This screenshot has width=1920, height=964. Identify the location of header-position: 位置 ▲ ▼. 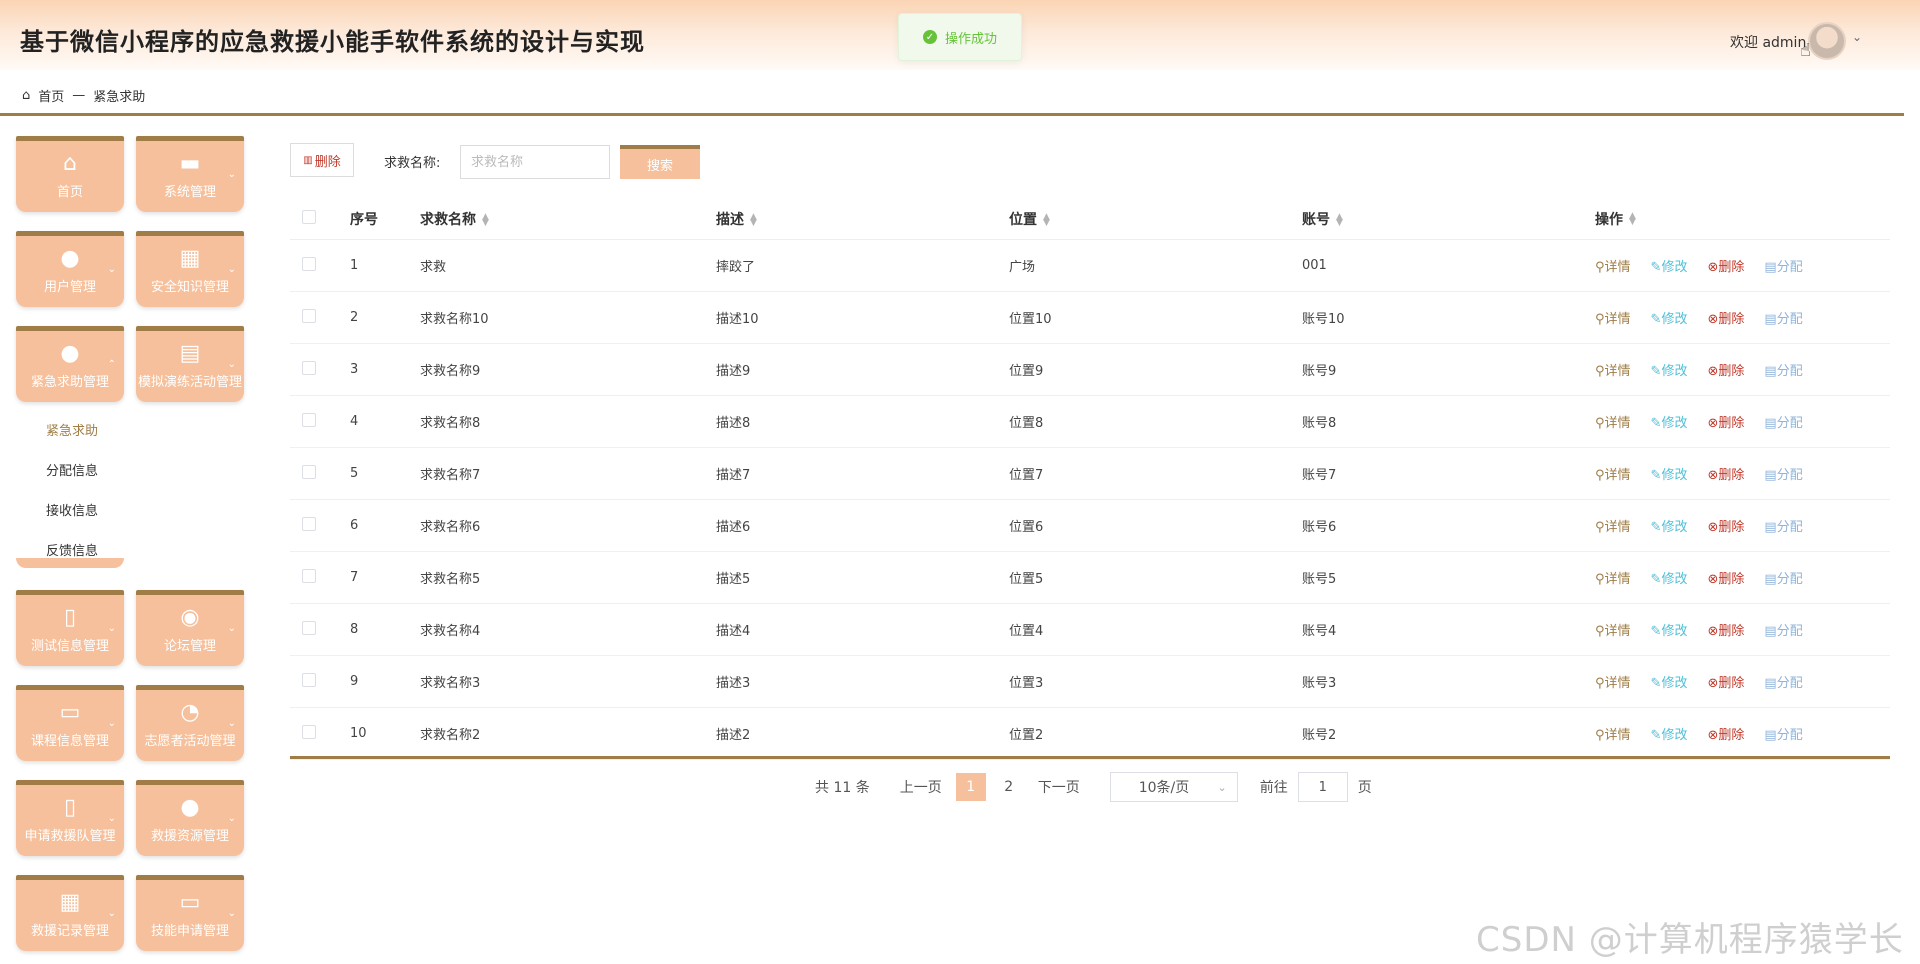
(1155, 219).